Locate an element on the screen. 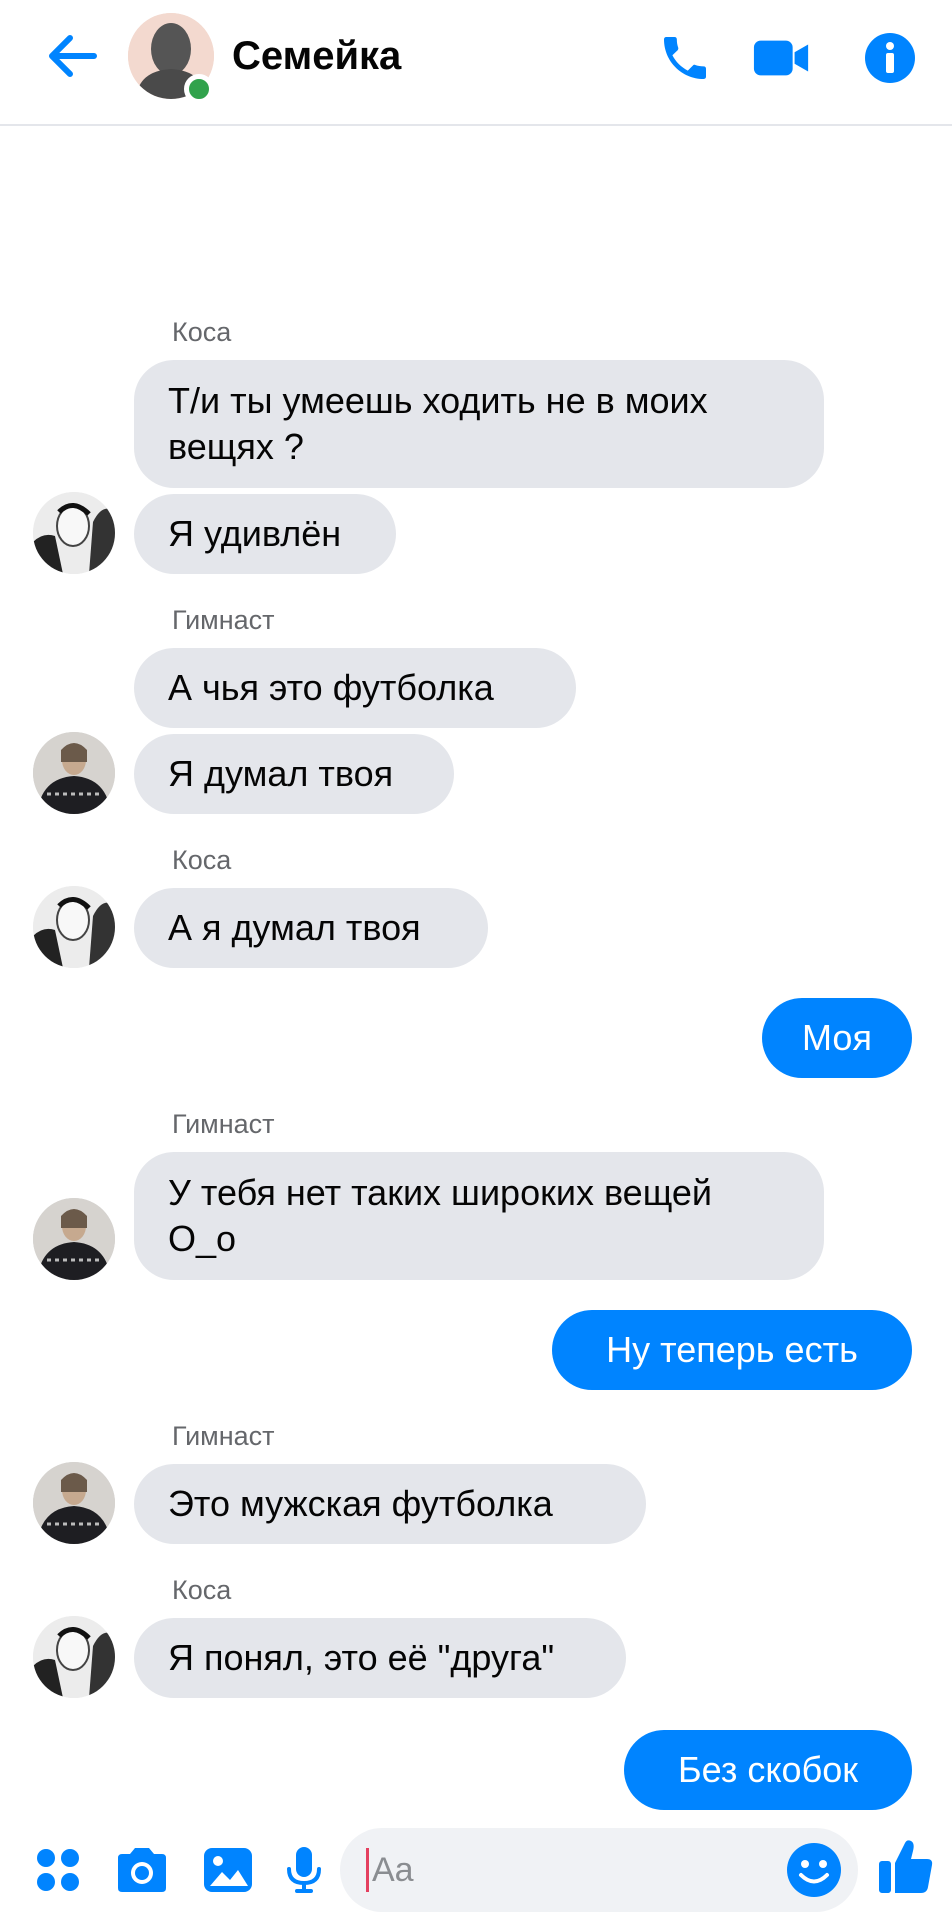  message-bubble: Я понял, это её "друга" is located at coordinates (380, 1658).